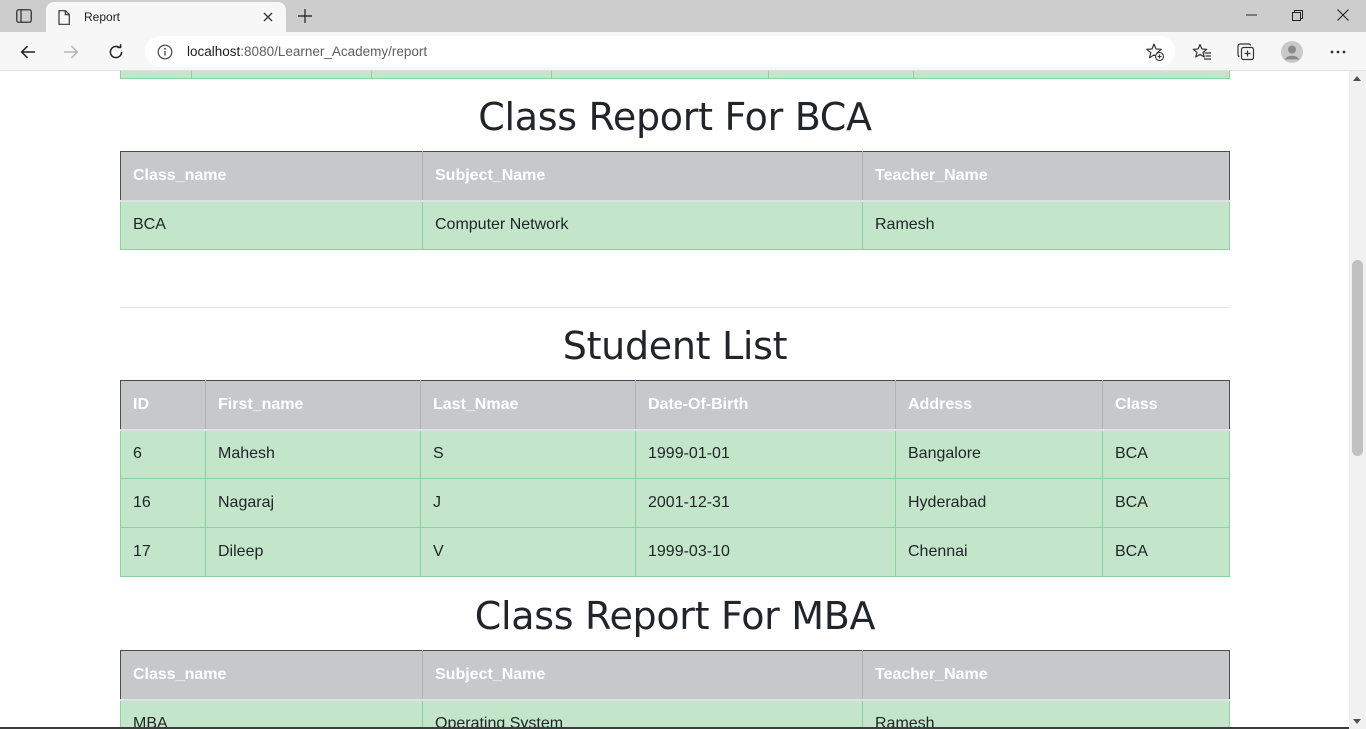  What do you see at coordinates (313, 552) in the screenshot?
I see `table-cell: Dileep` at bounding box center [313, 552].